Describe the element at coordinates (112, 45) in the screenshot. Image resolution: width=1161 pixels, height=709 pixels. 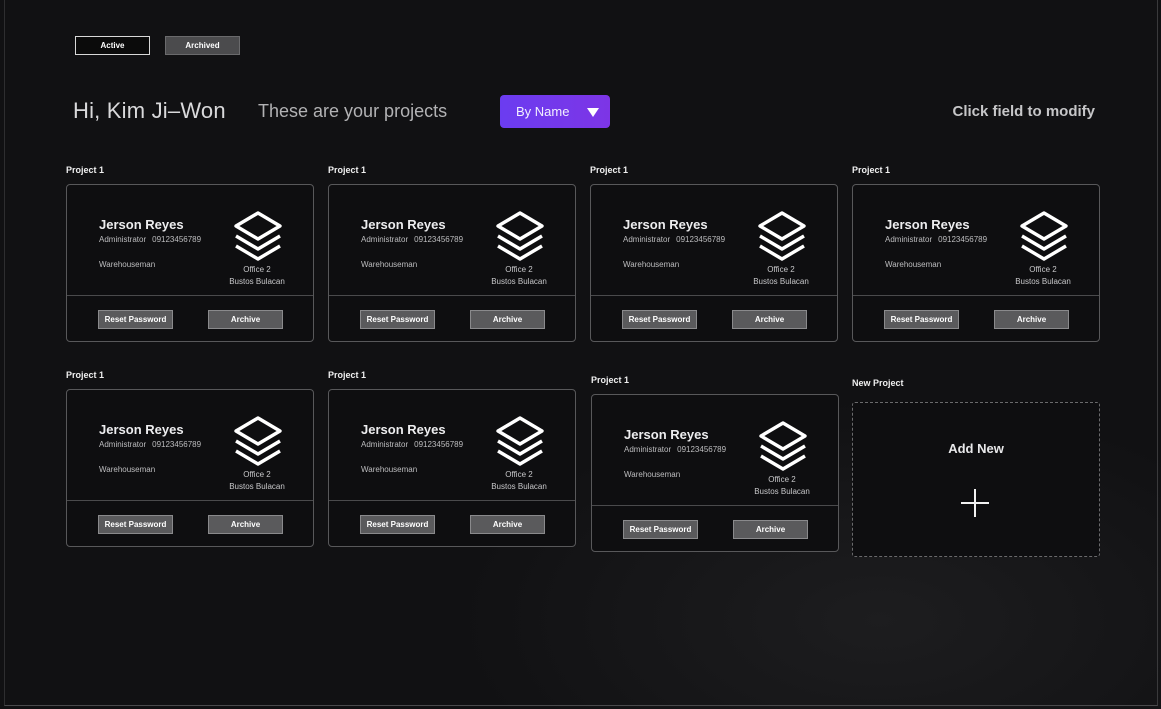
I see `tab-active: Active` at that location.